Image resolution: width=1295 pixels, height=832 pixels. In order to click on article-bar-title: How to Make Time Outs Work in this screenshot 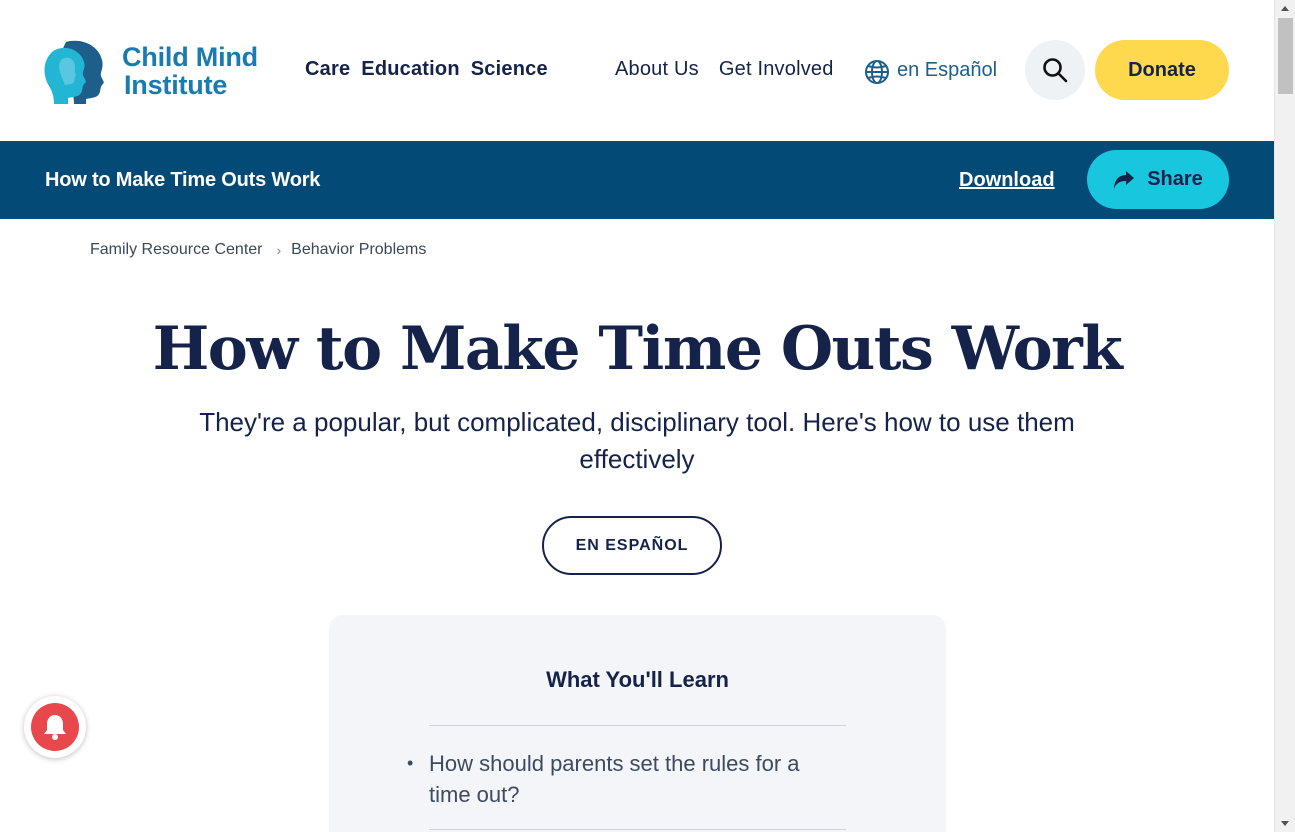, I will do `click(183, 180)`.